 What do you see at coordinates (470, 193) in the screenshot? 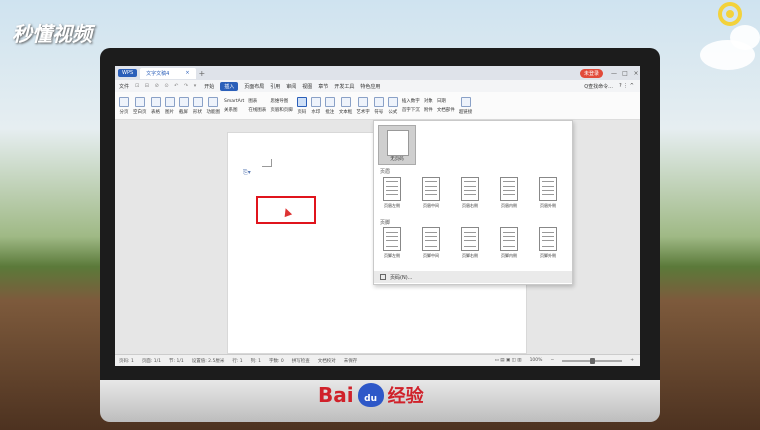
I see `header-right-option: 页眉右侧` at bounding box center [470, 193].